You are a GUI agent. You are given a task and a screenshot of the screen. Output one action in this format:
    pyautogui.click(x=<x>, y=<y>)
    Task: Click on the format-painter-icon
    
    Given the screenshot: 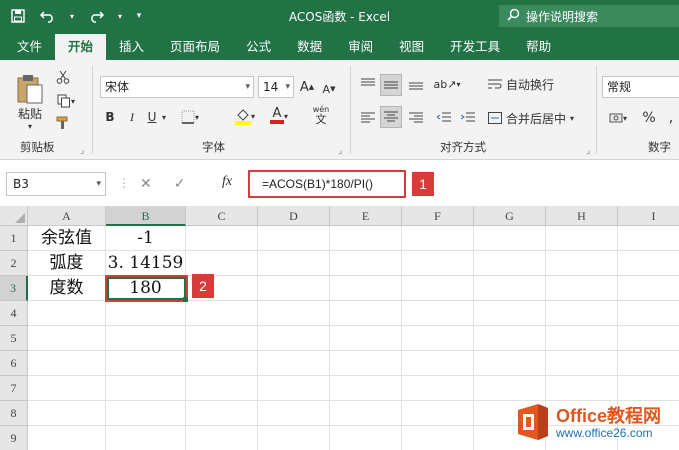 What is the action you would take?
    pyautogui.click(x=63, y=123)
    